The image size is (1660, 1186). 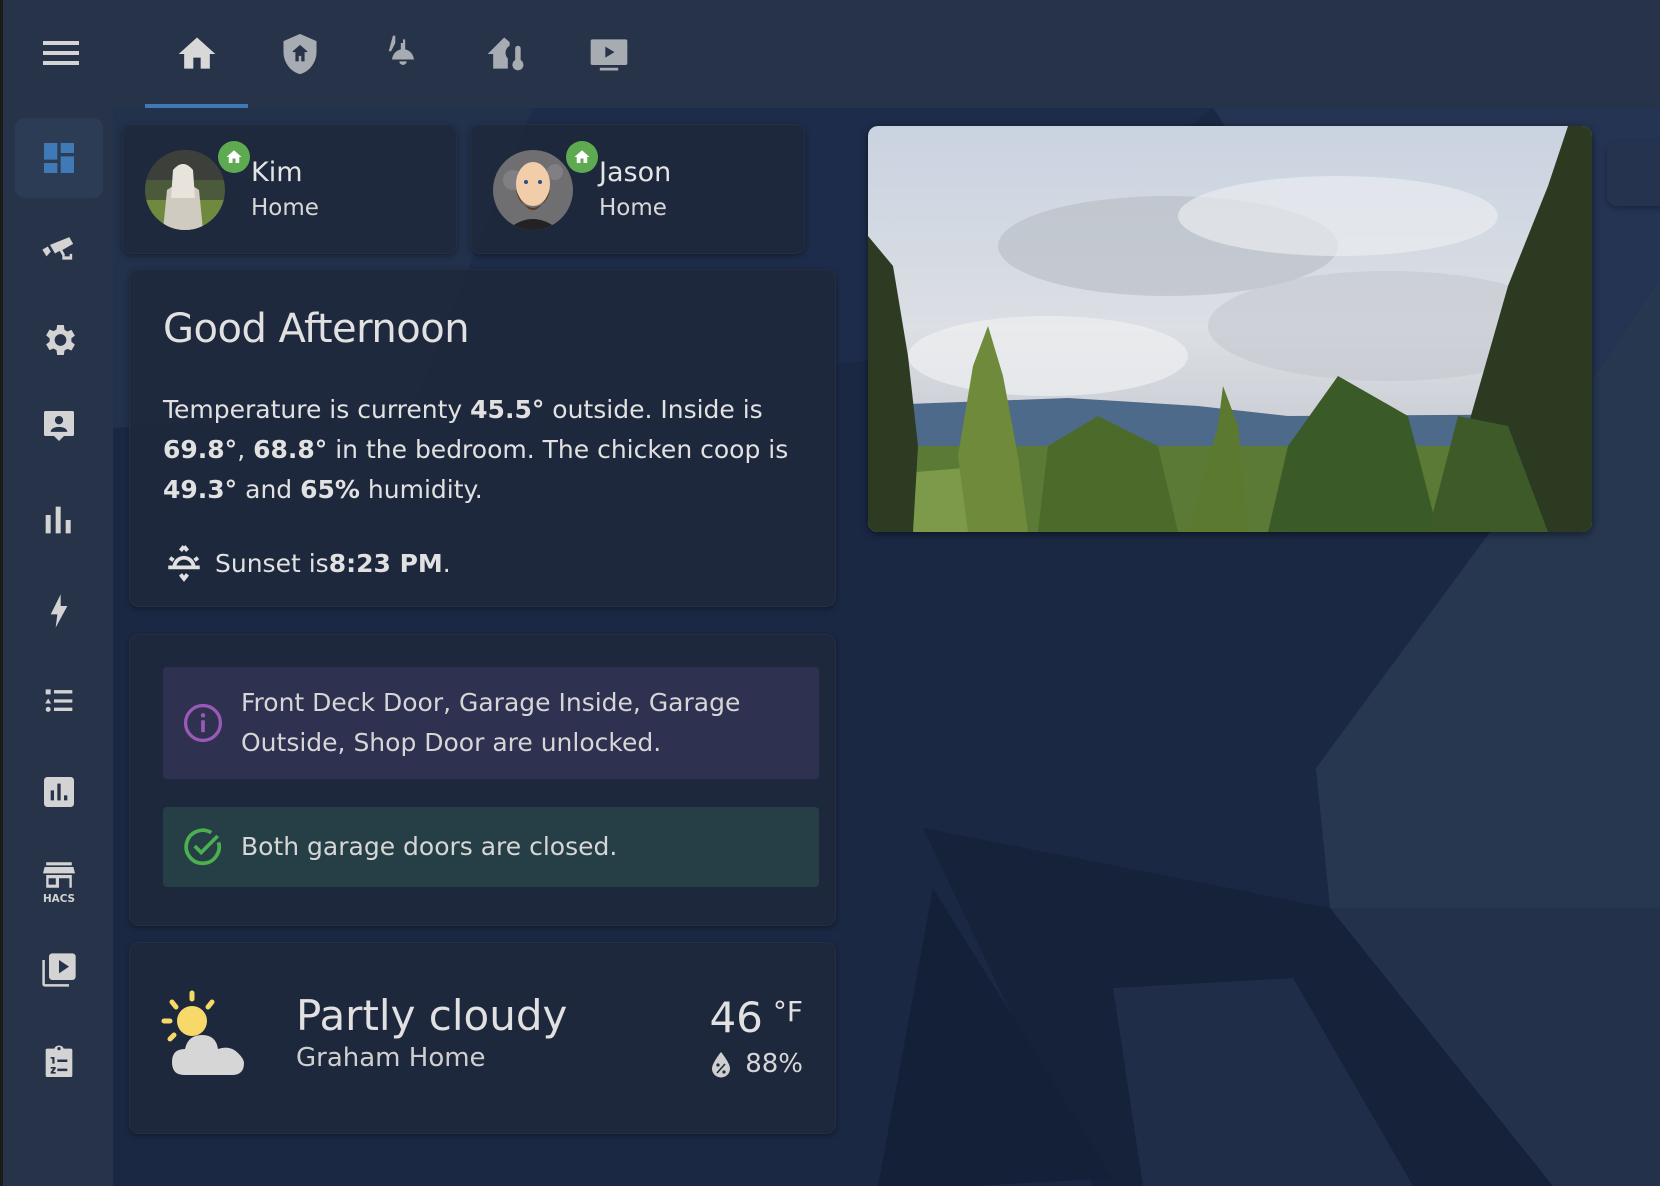 I want to click on bedroom-temp: 68.8°, so click(x=290, y=449).